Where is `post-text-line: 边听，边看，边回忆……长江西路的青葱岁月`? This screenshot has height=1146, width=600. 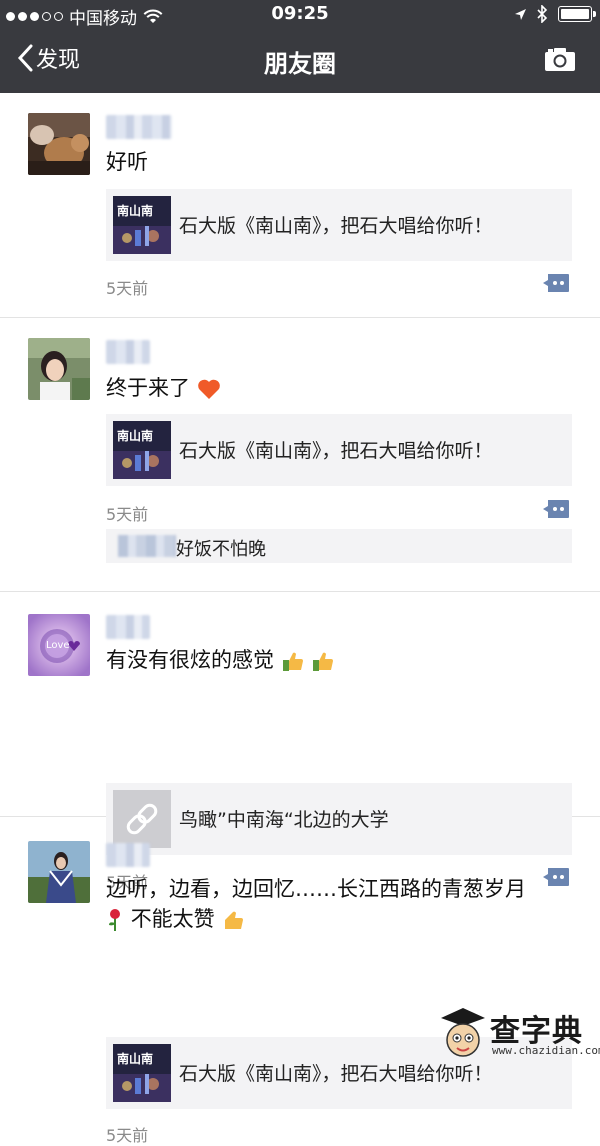 post-text-line: 边听，边看，边回忆……长江西路的青葱岁月 is located at coordinates (316, 889).